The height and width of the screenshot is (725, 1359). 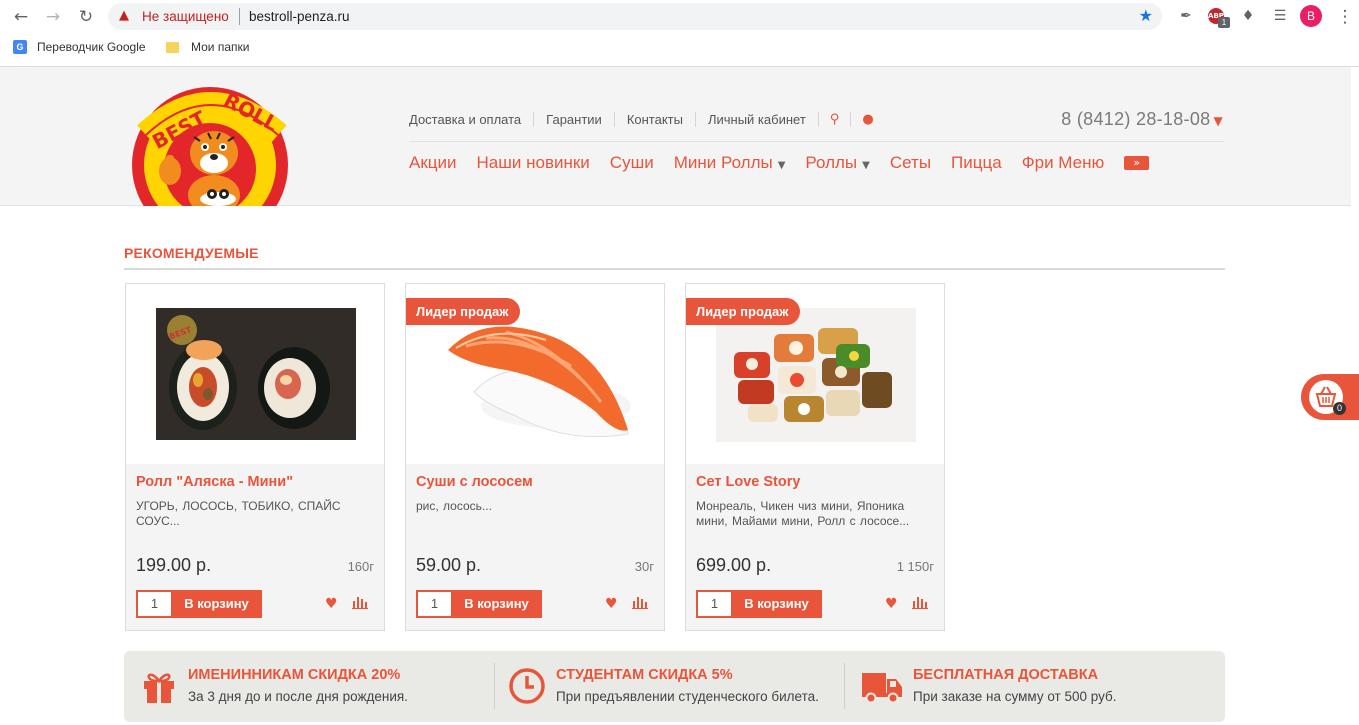 I want to click on menu-item-sets: Сеты, so click(x=910, y=163).